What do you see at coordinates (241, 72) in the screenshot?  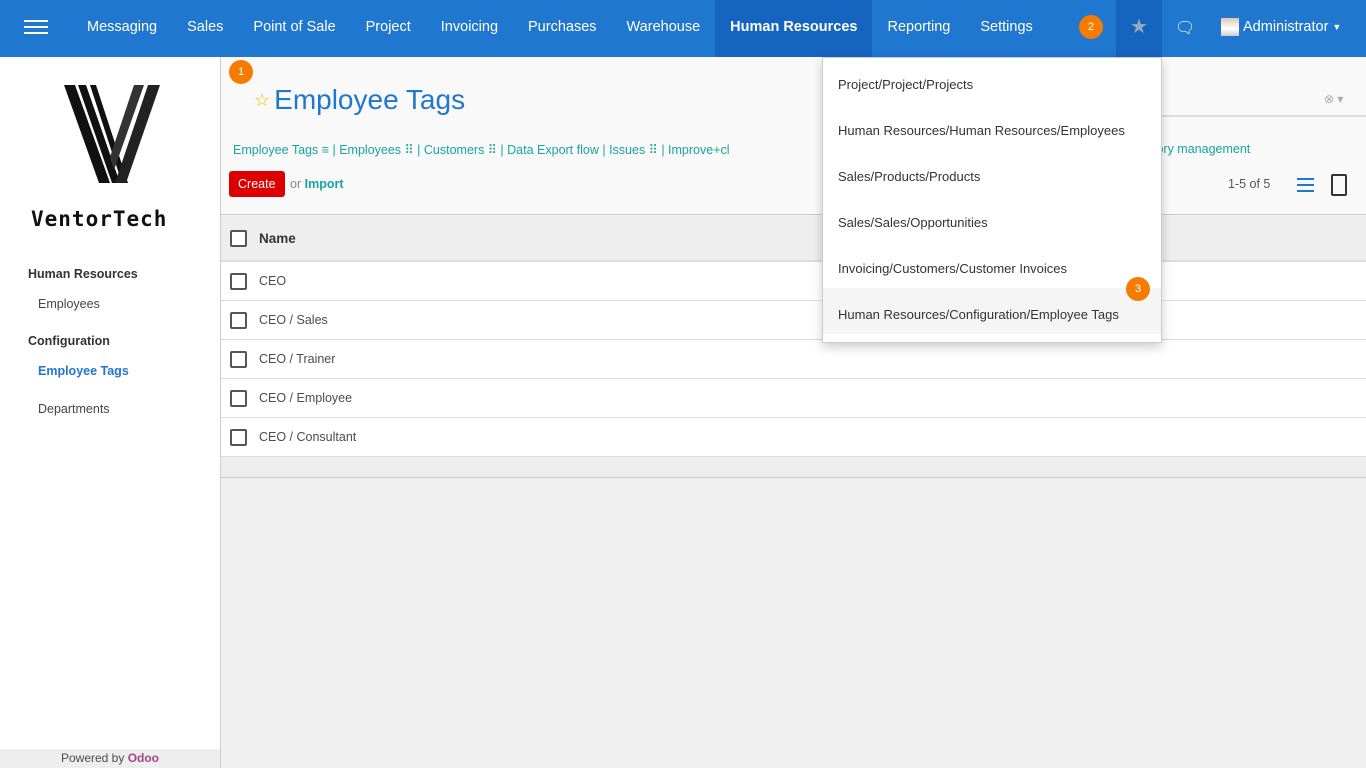 I see `tour-badge-1: 1` at bounding box center [241, 72].